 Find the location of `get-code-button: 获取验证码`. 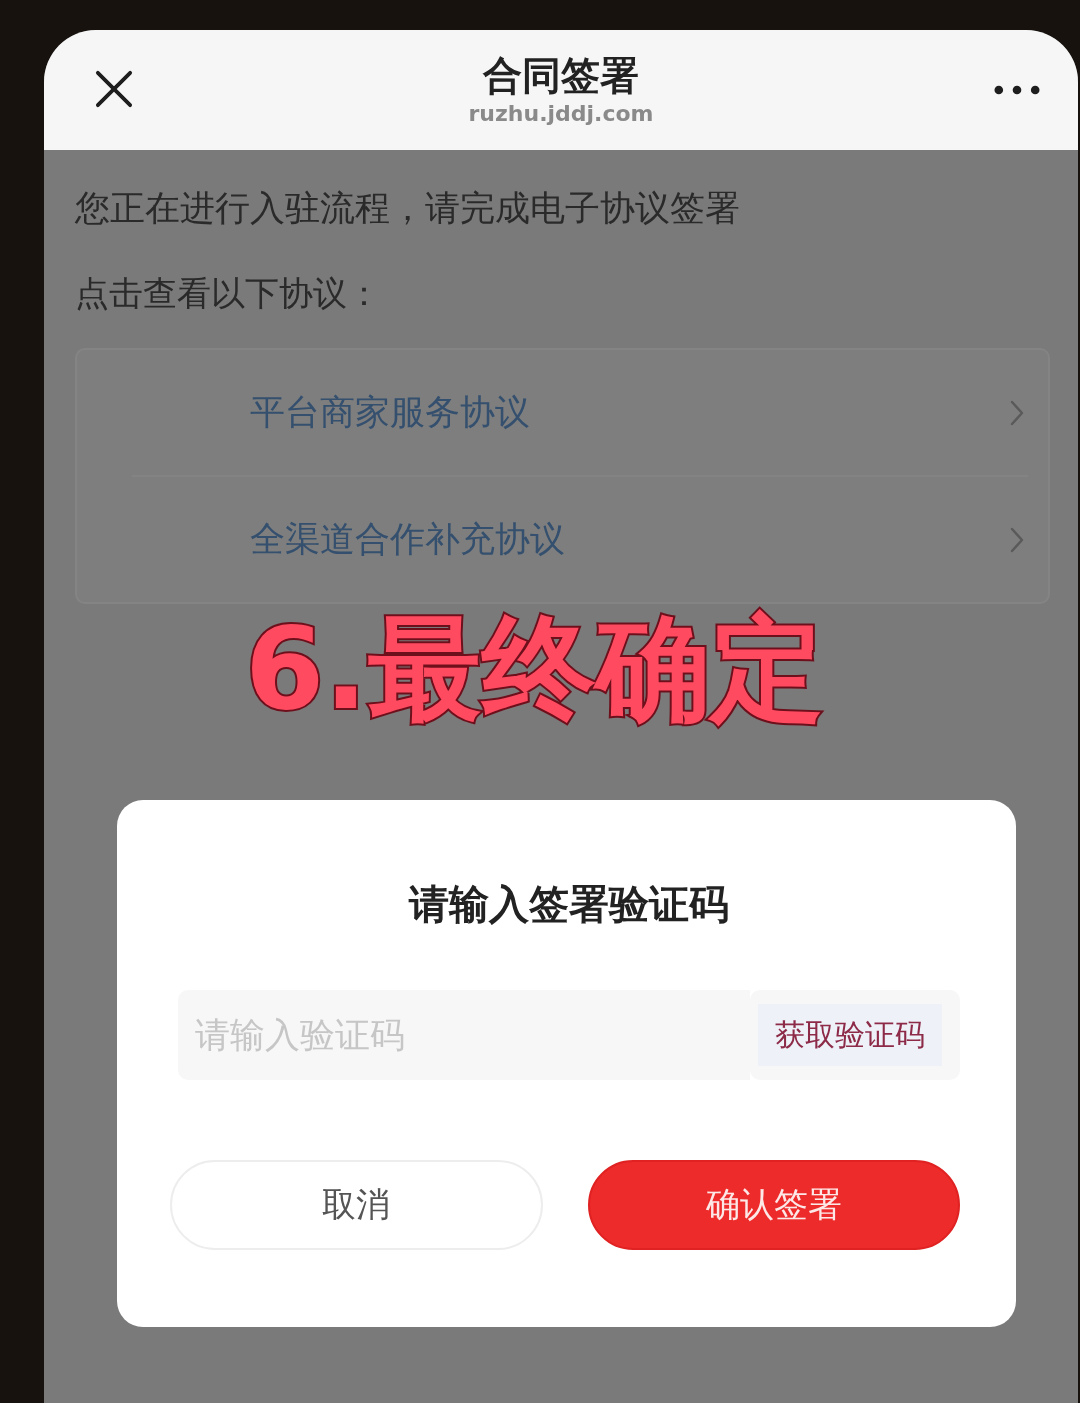

get-code-button: 获取验证码 is located at coordinates (855, 1035).